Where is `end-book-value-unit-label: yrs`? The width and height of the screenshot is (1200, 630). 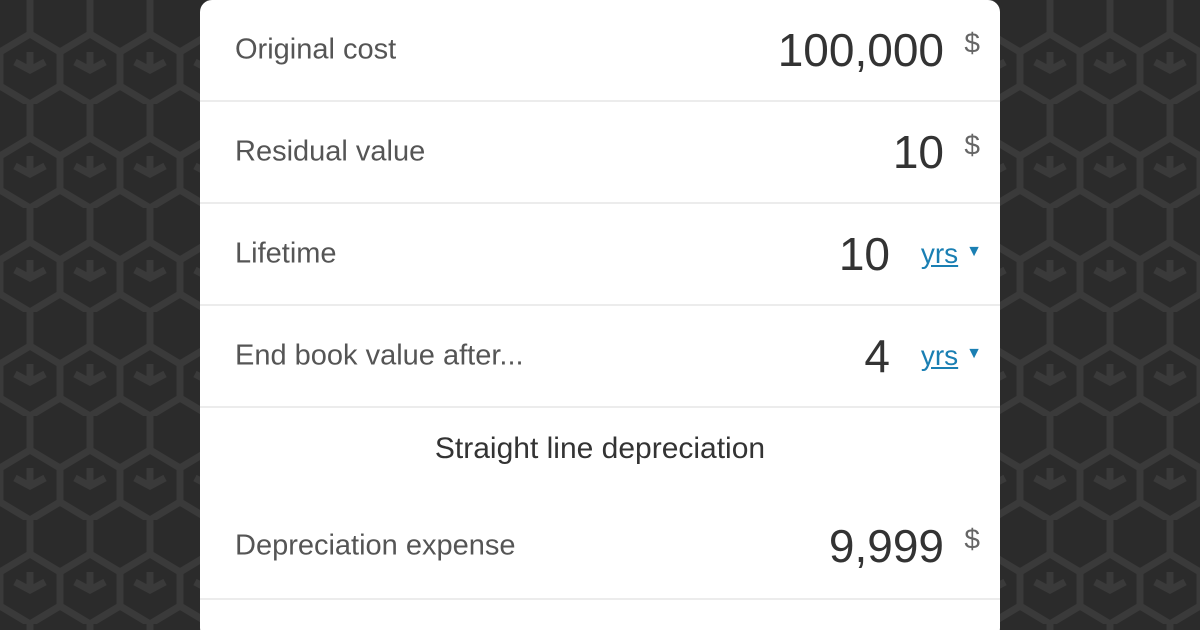
end-book-value-unit-label: yrs is located at coordinates (939, 355).